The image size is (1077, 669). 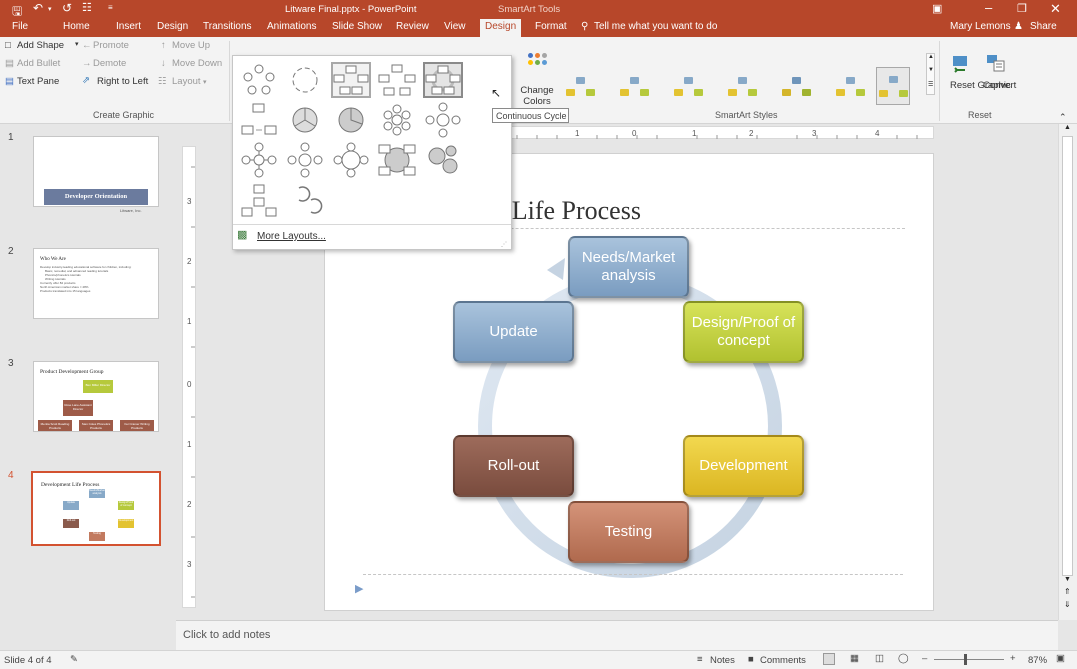 What do you see at coordinates (1060, 658) in the screenshot?
I see `fit-slide-icon: ▣` at bounding box center [1060, 658].